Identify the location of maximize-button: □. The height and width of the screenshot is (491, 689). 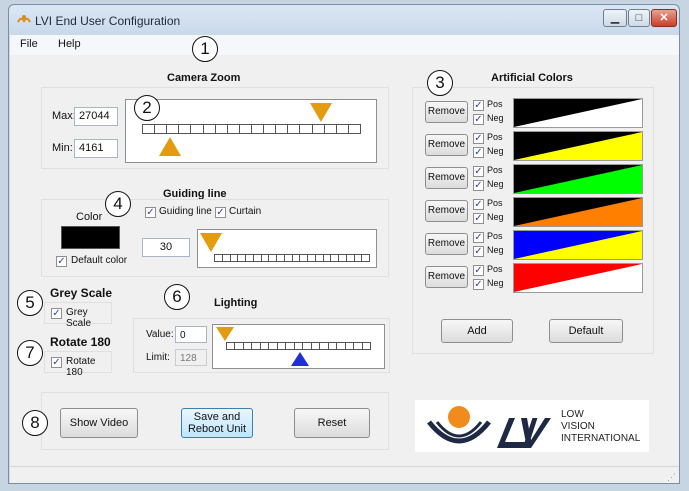
(639, 18).